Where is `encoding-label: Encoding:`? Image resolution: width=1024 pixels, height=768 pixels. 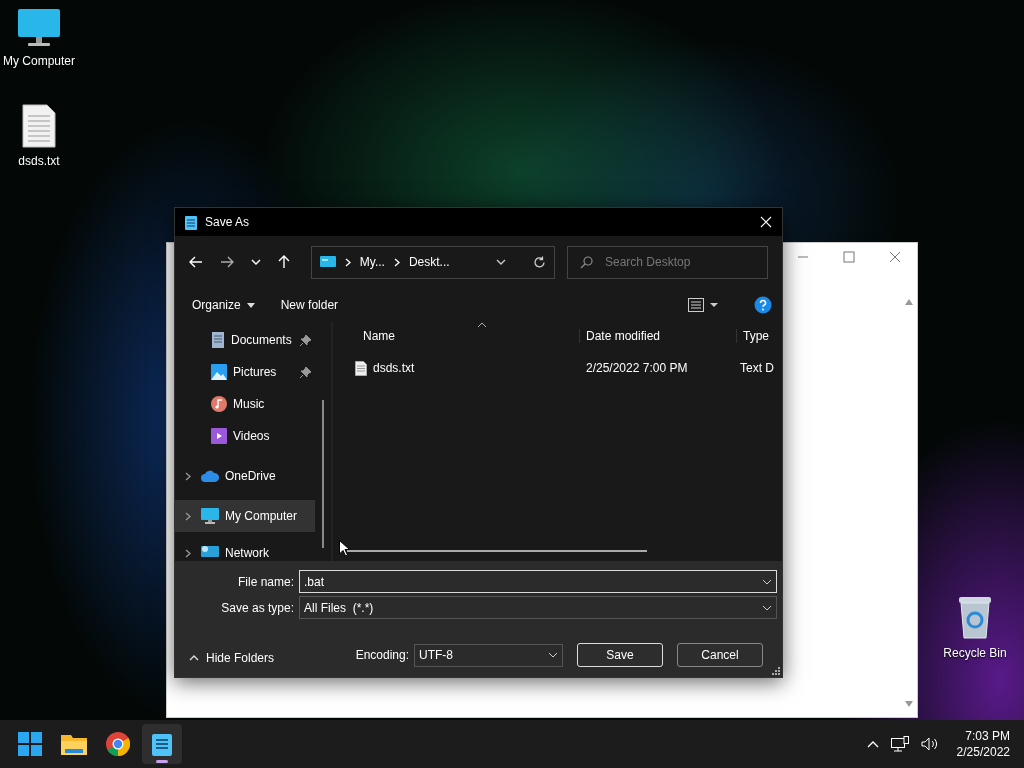
encoding-label: Encoding: is located at coordinates (382, 655).